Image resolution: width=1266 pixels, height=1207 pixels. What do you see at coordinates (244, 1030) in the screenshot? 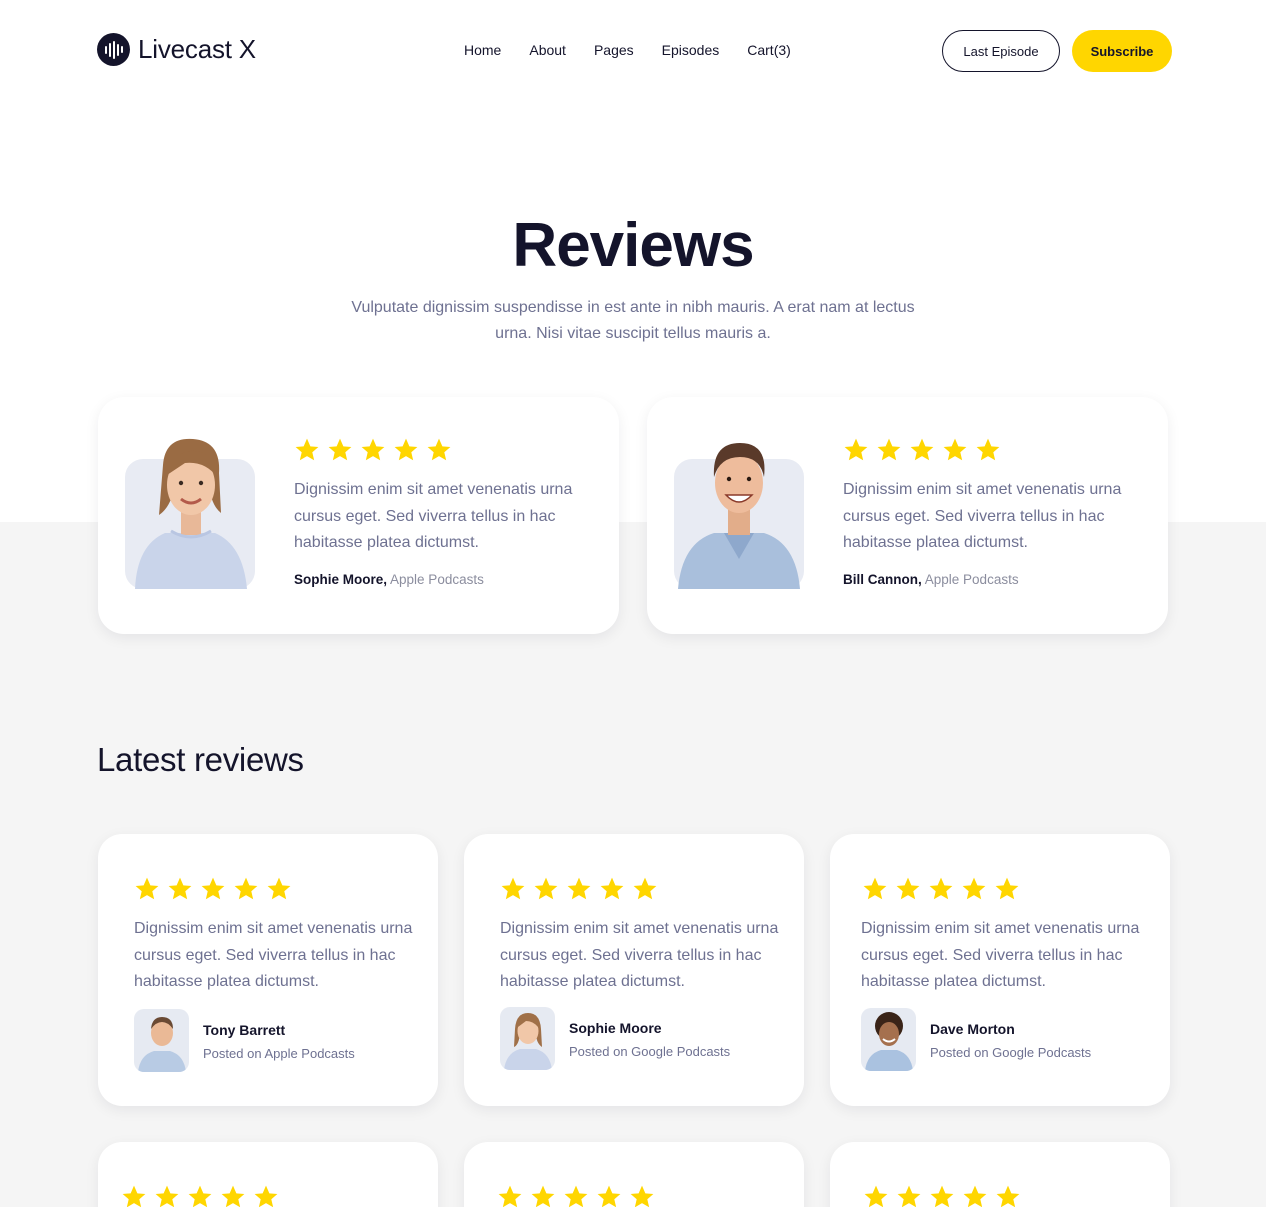
I see `reviewer-name: Tony Barrett` at bounding box center [244, 1030].